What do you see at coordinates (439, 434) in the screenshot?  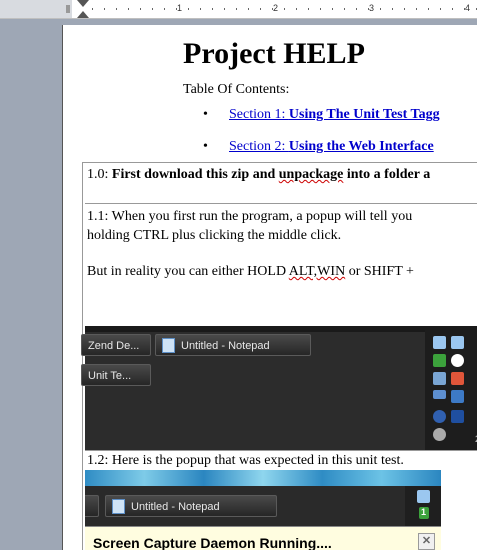 I see `disc-icon` at bounding box center [439, 434].